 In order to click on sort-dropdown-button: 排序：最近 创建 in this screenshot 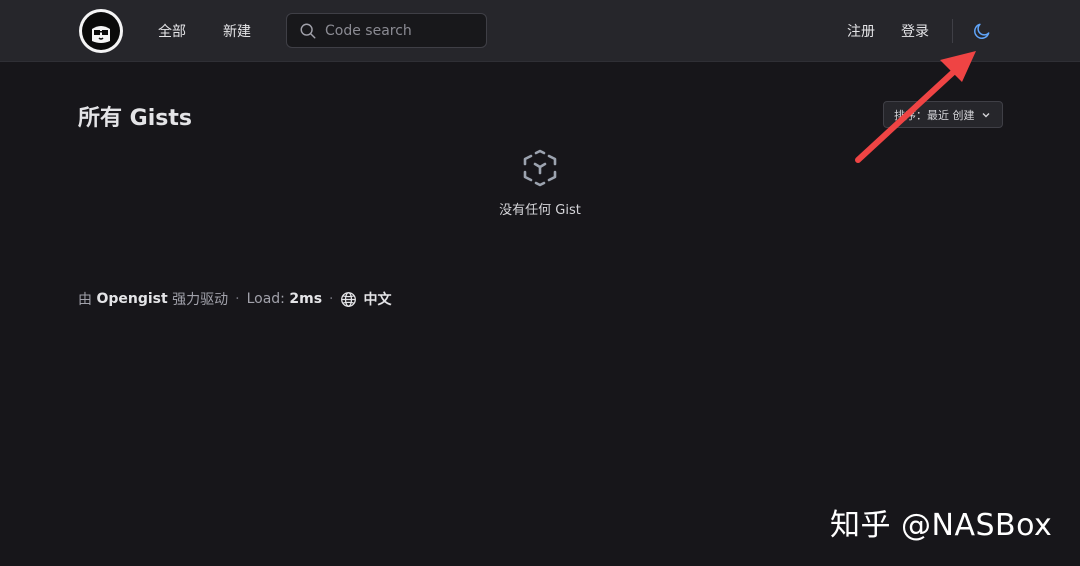, I will do `click(943, 114)`.